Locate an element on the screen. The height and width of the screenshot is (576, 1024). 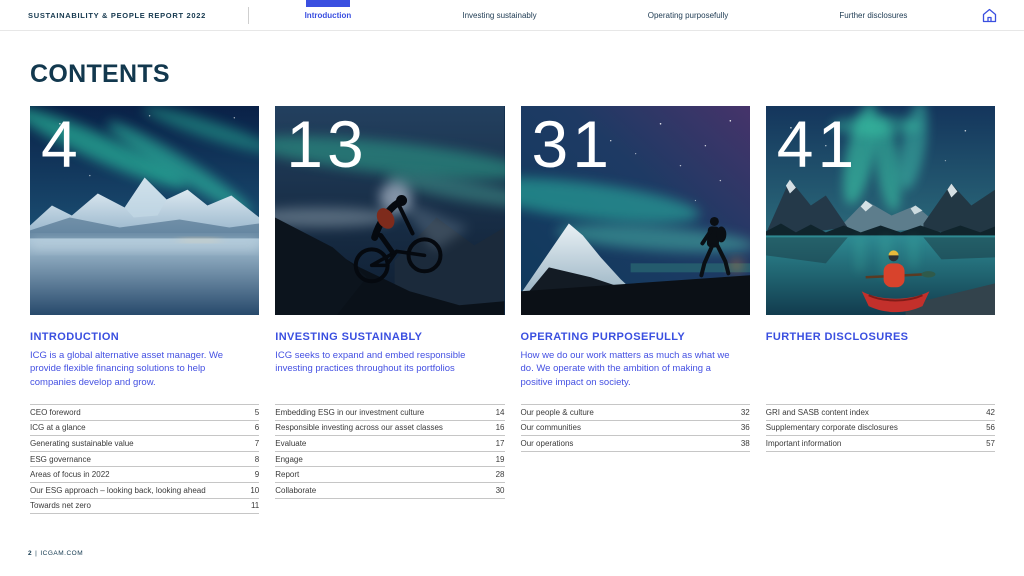
toc-row: GRI and SASB content index 42 is located at coordinates (880, 413).